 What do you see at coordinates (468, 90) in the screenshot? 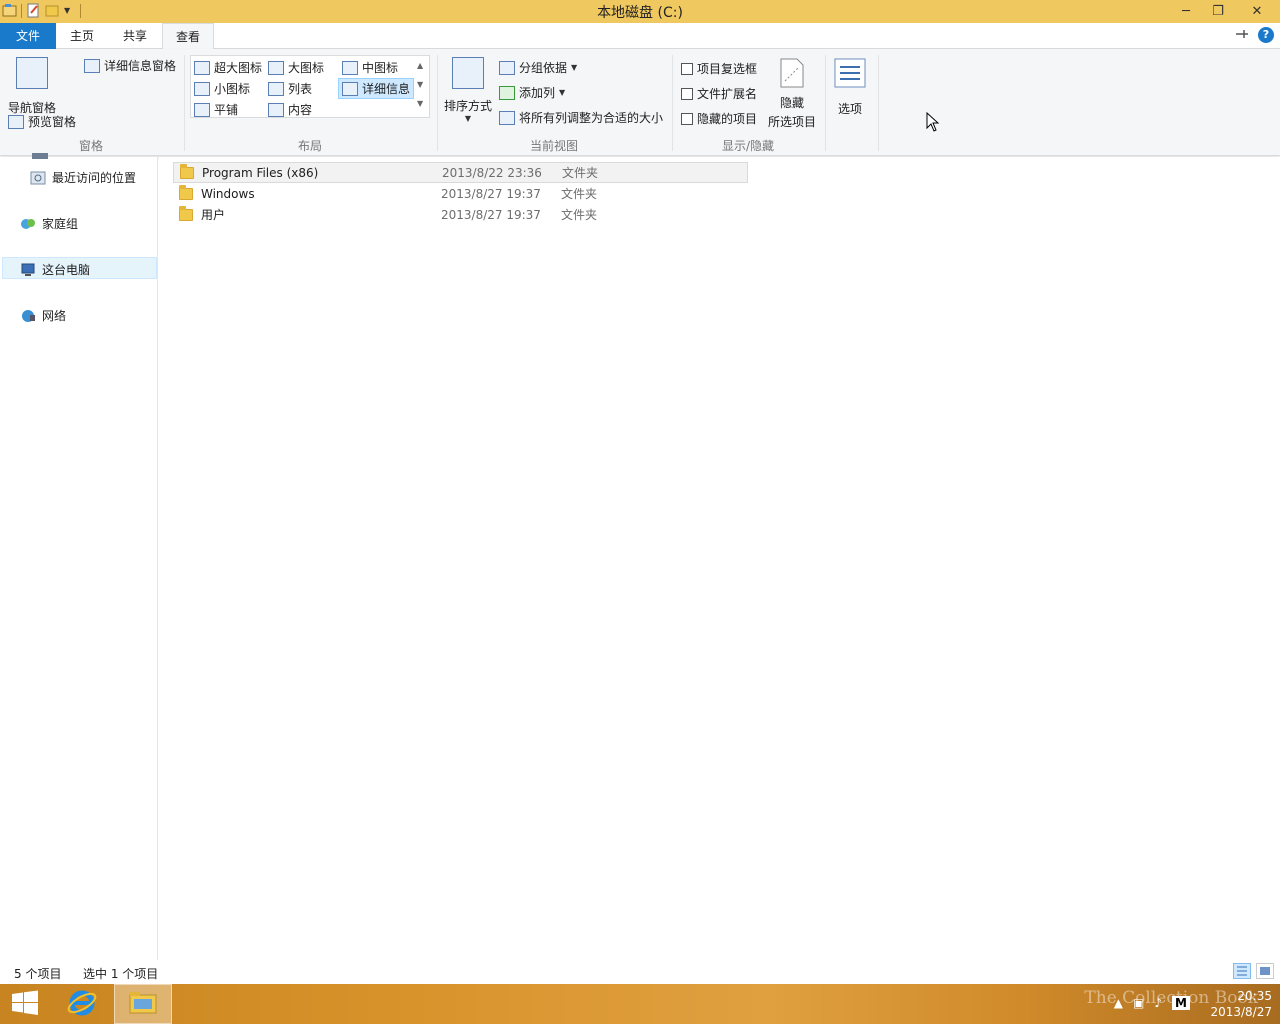
I see `sort-by-button: 排序方式 ▼` at bounding box center [468, 90].